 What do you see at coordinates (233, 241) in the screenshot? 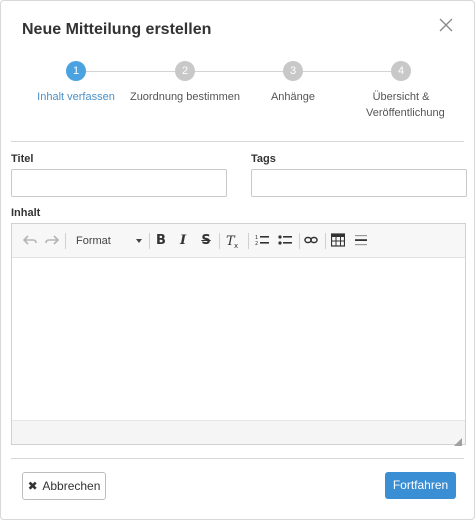
I see `remove-format-icon: Tx` at bounding box center [233, 241].